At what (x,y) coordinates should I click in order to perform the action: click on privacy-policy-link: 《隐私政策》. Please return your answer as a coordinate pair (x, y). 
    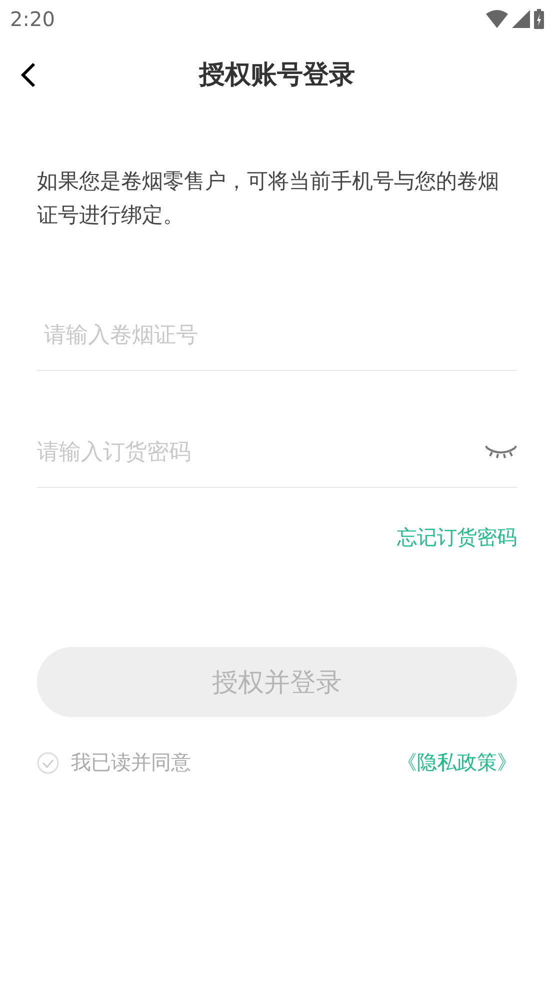
    Looking at the image, I should click on (457, 762).